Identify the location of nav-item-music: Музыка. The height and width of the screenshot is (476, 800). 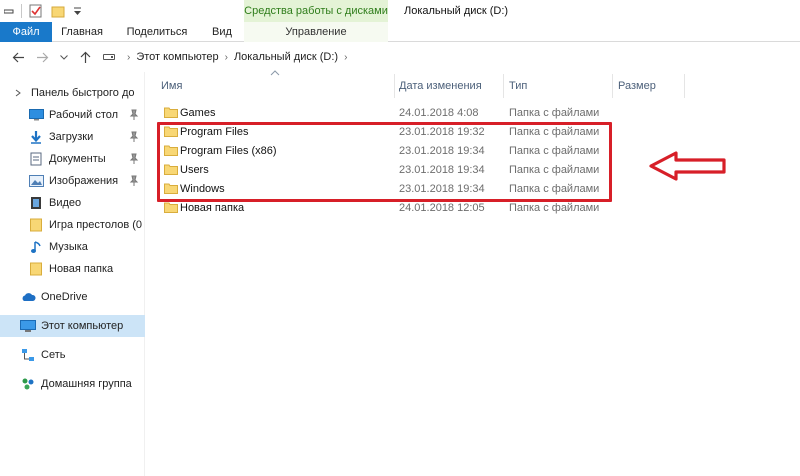
(72, 247).